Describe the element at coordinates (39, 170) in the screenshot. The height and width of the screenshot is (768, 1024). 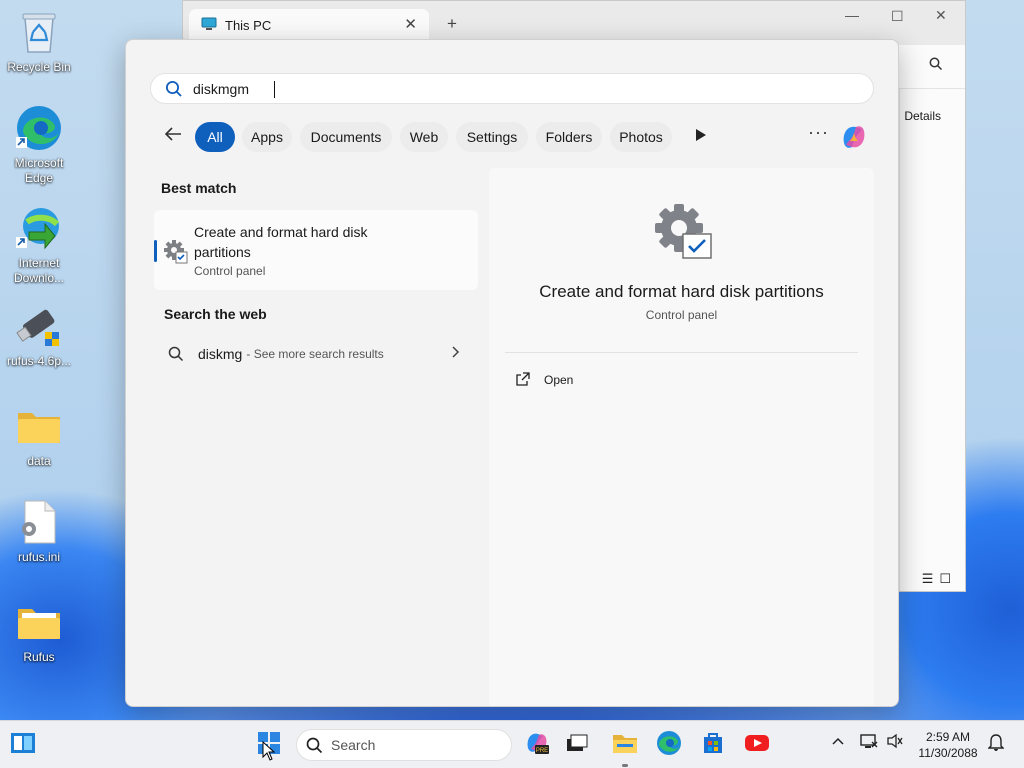
I see `desktop-icon-label: Microsoft Edge` at that location.